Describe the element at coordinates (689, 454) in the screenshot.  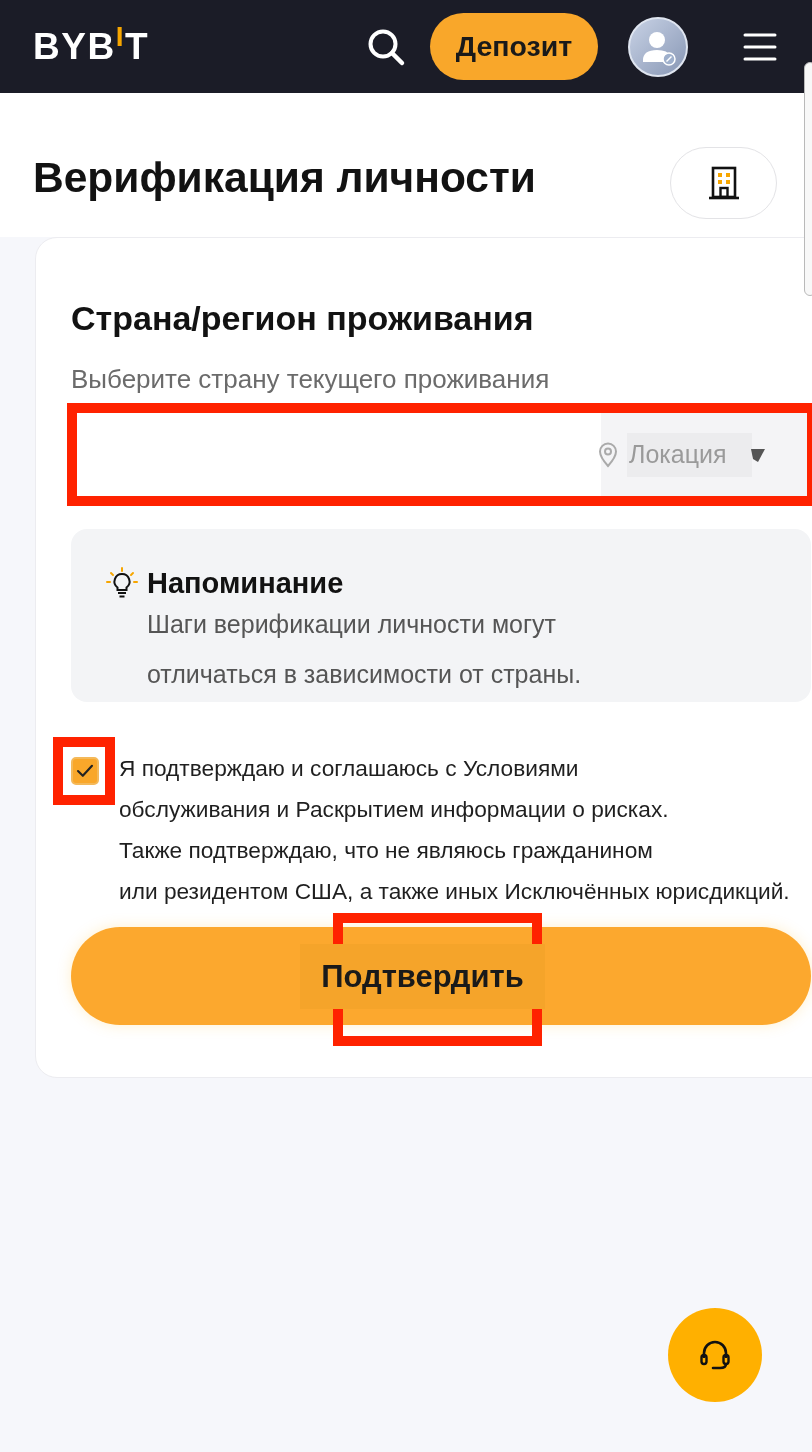
I see `location-input: Локация` at that location.